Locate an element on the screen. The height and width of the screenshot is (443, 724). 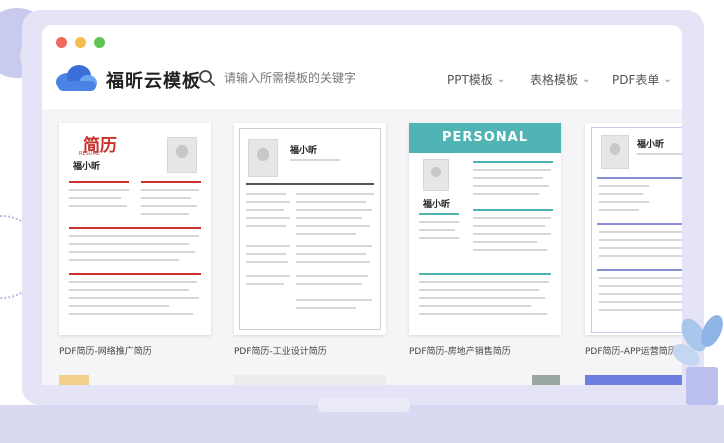
nav-sheet-templates: 表格模板 ⌄ is located at coordinates (560, 79).